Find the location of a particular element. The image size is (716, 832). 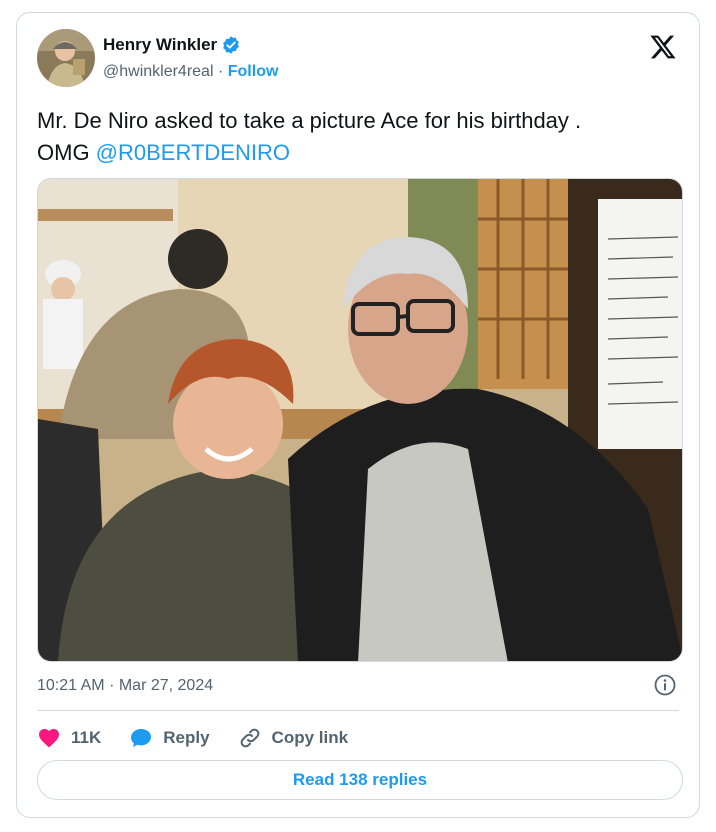

copy-link-button: Copy link is located at coordinates (293, 738).